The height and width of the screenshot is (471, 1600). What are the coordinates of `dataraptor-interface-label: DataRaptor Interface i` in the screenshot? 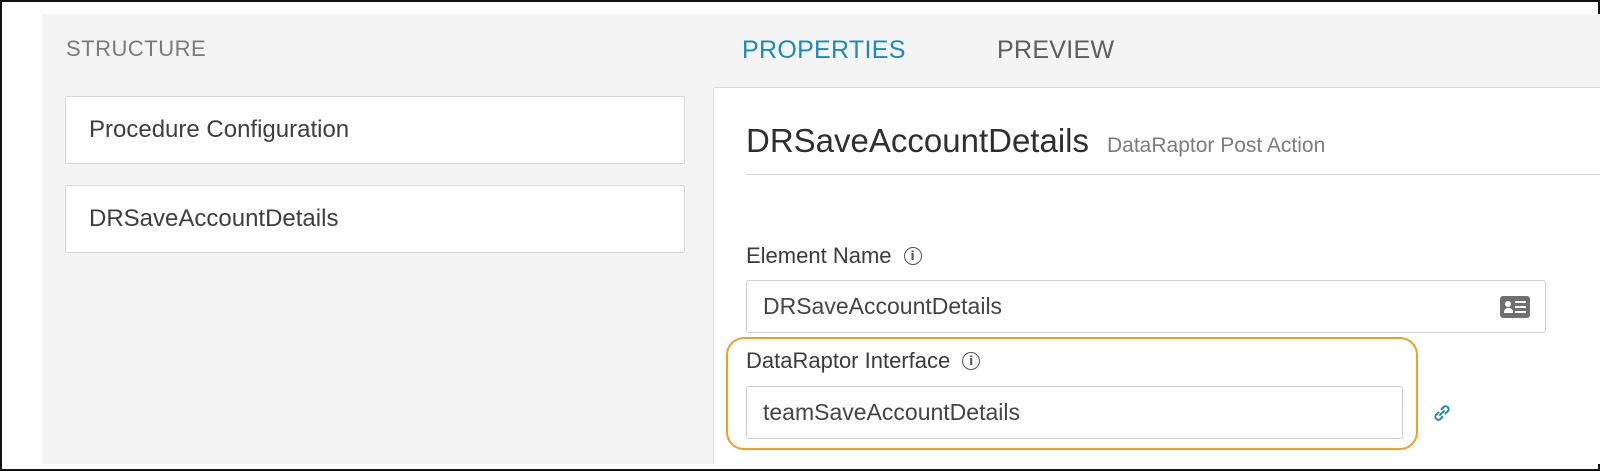 It's located at (863, 361).